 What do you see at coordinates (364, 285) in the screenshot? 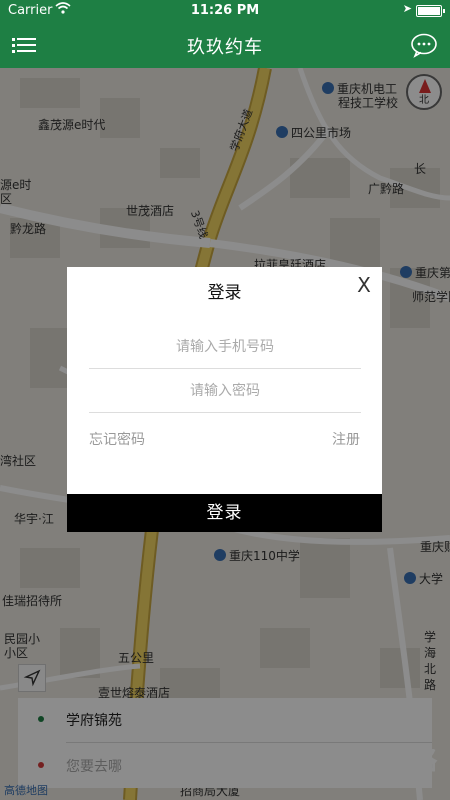
I see `close-button: X` at bounding box center [364, 285].